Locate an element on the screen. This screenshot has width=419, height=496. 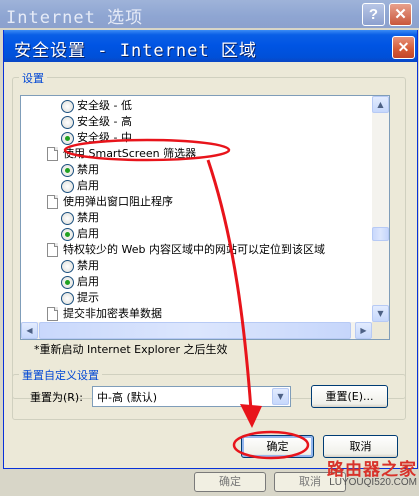
dialog-title: 安全设置 - Internet 区域 is located at coordinates (135, 51).